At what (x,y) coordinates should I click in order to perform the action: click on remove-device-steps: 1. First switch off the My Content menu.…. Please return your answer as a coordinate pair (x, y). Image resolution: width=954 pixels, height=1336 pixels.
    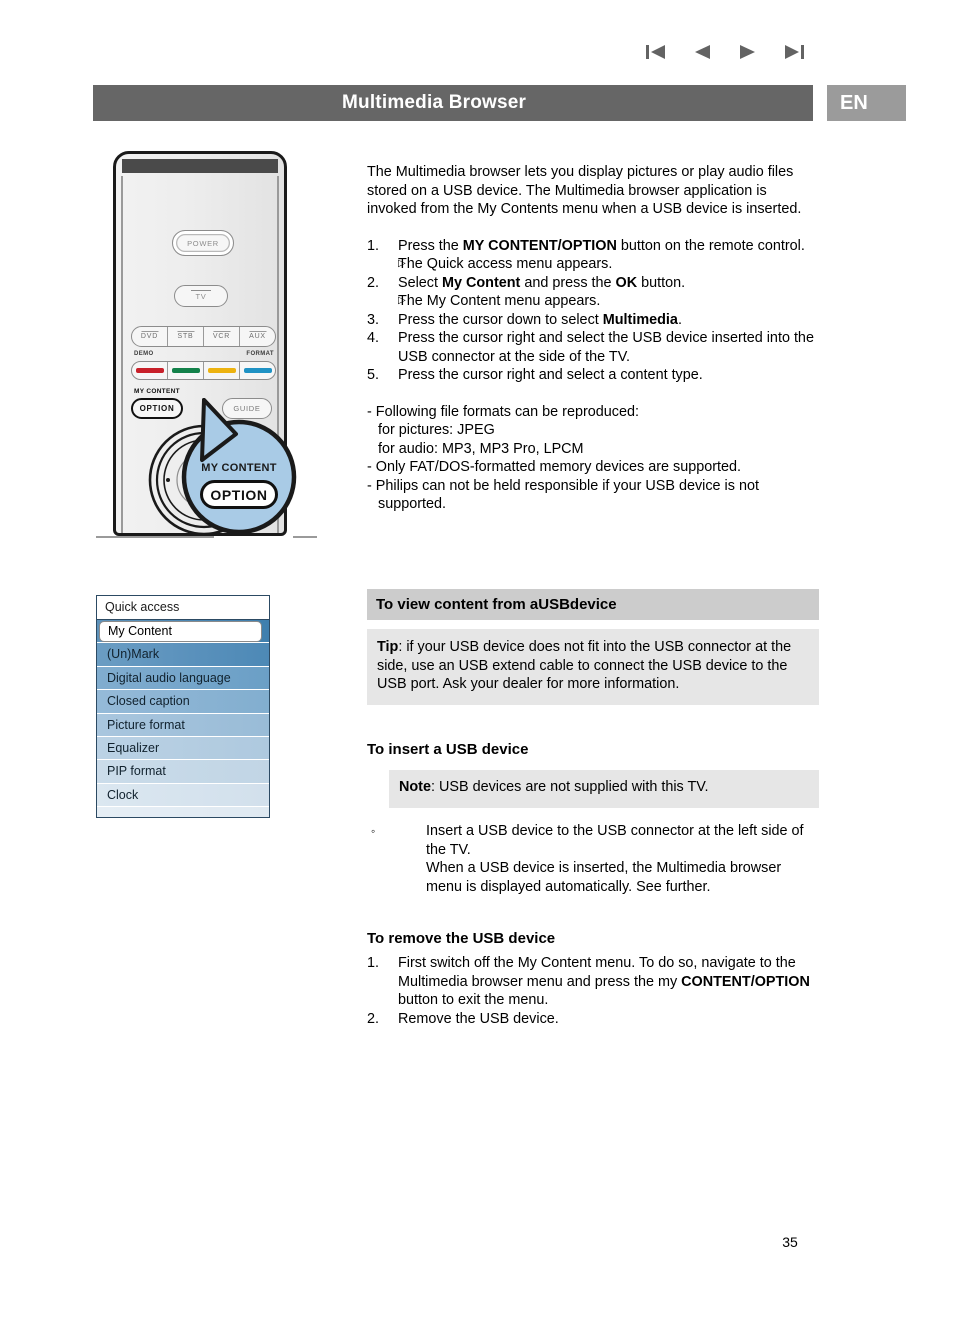
    Looking at the image, I should click on (593, 991).